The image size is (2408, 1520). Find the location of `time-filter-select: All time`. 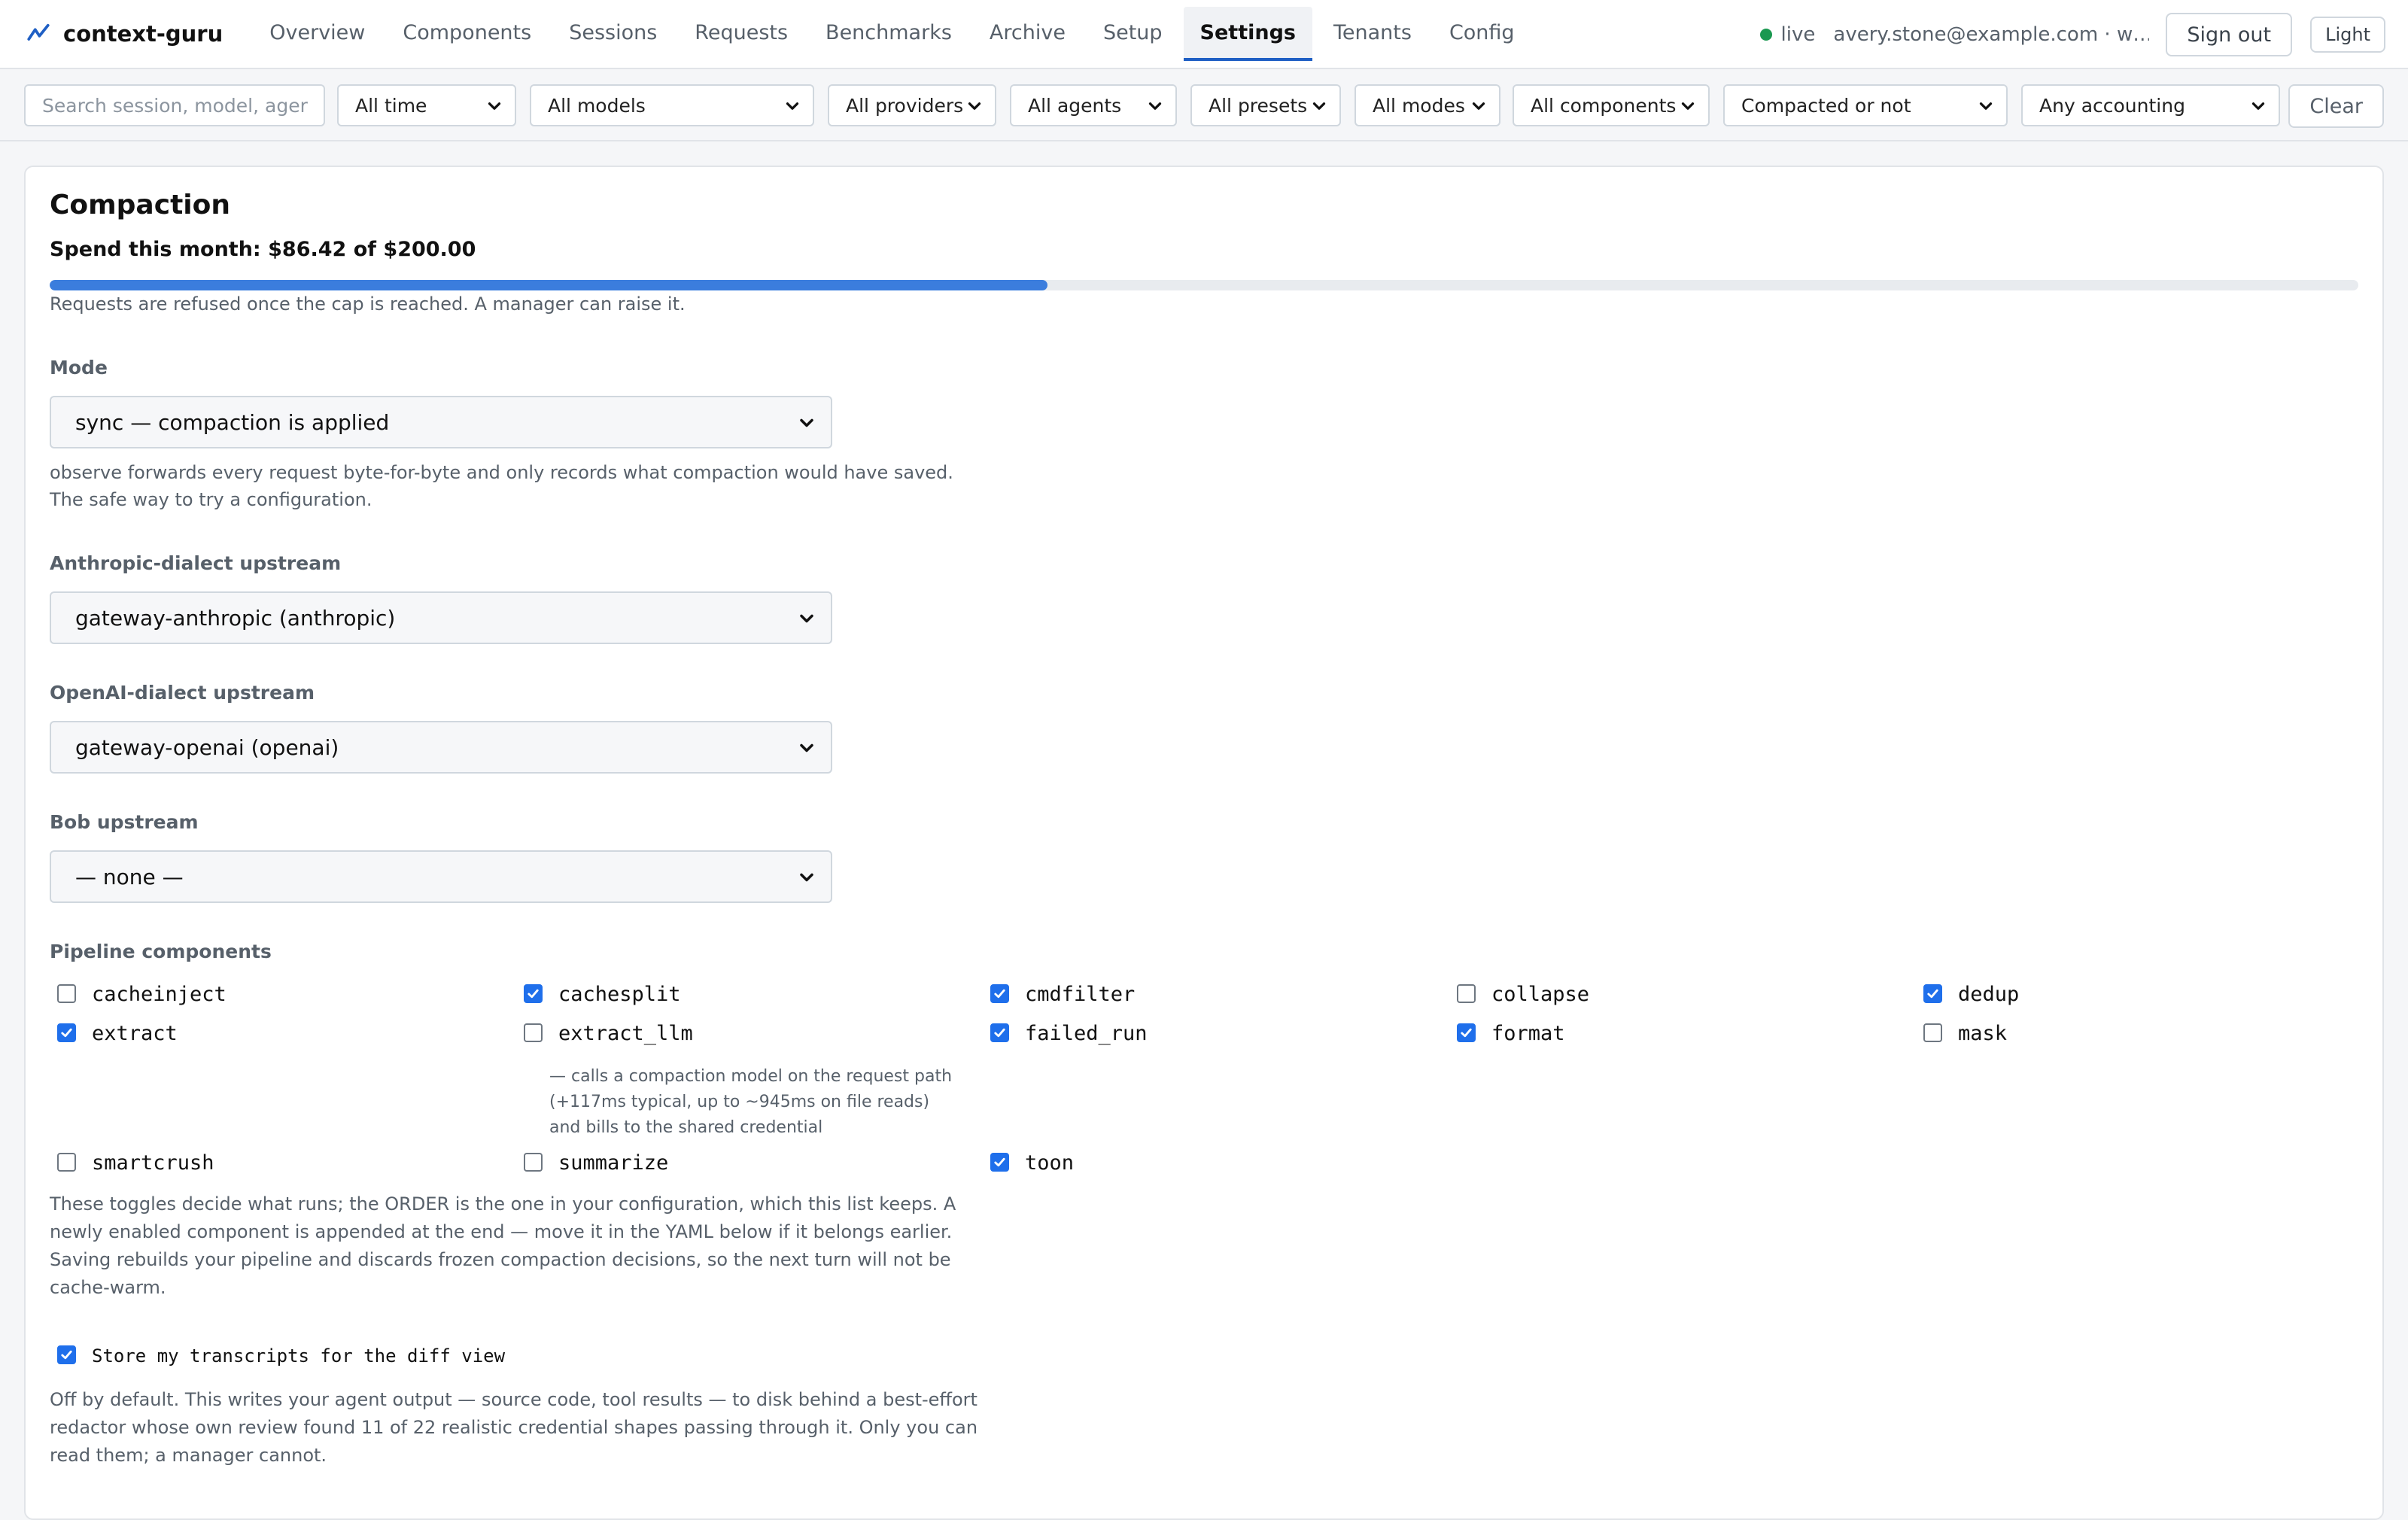

time-filter-select: All time is located at coordinates (426, 105).